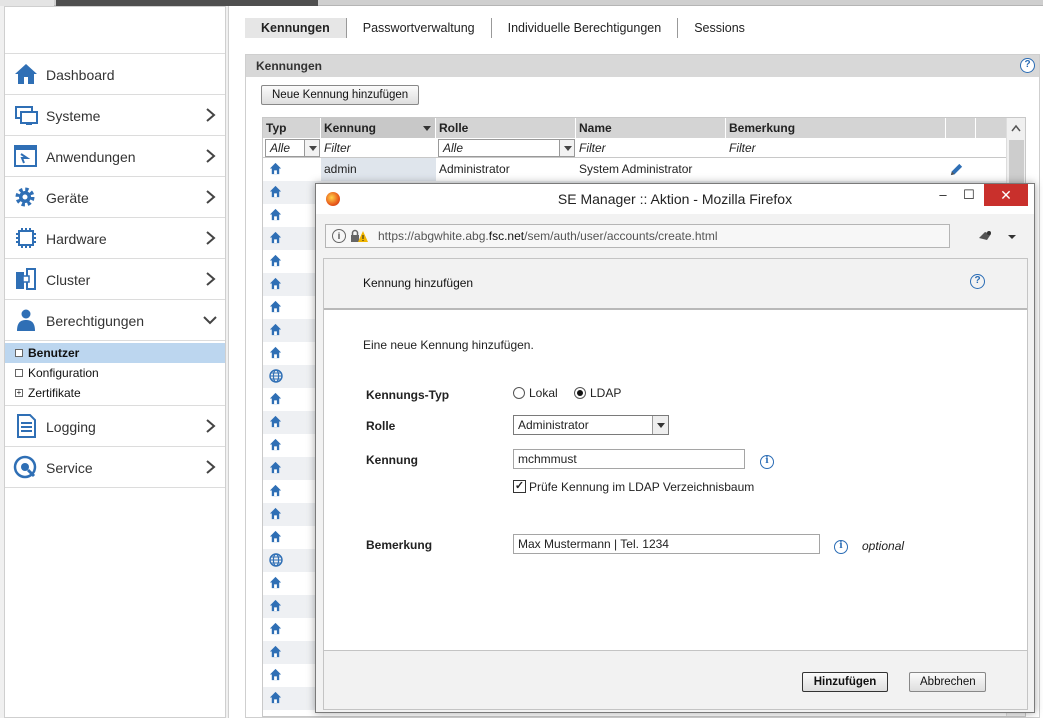 This screenshot has width=1043, height=718. I want to click on column-header-kennung: Kennung, so click(378, 128).